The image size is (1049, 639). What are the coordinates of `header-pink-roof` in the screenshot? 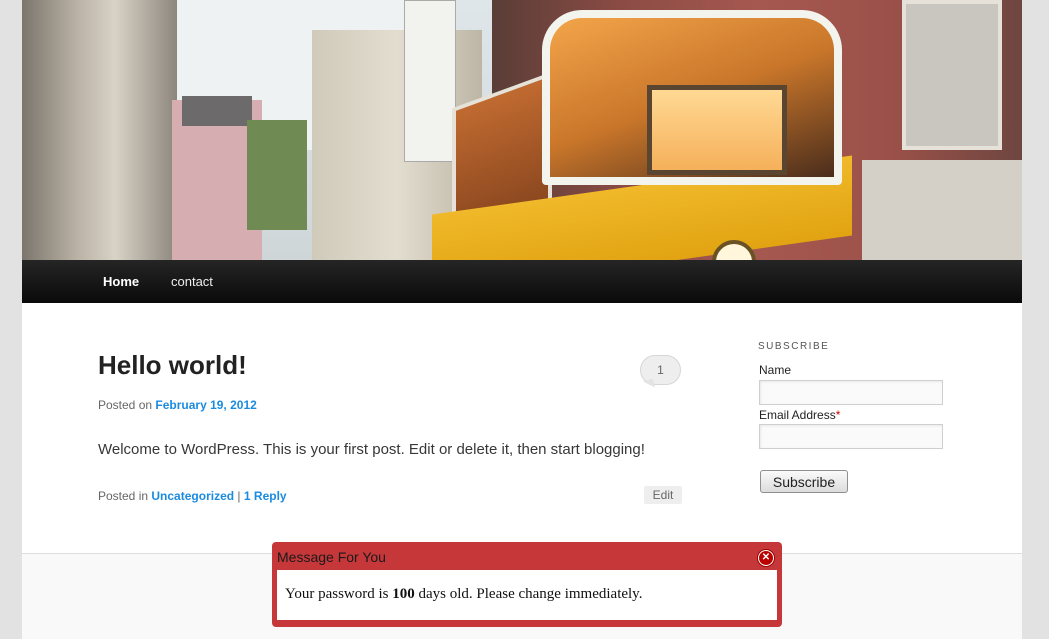 It's located at (217, 111).